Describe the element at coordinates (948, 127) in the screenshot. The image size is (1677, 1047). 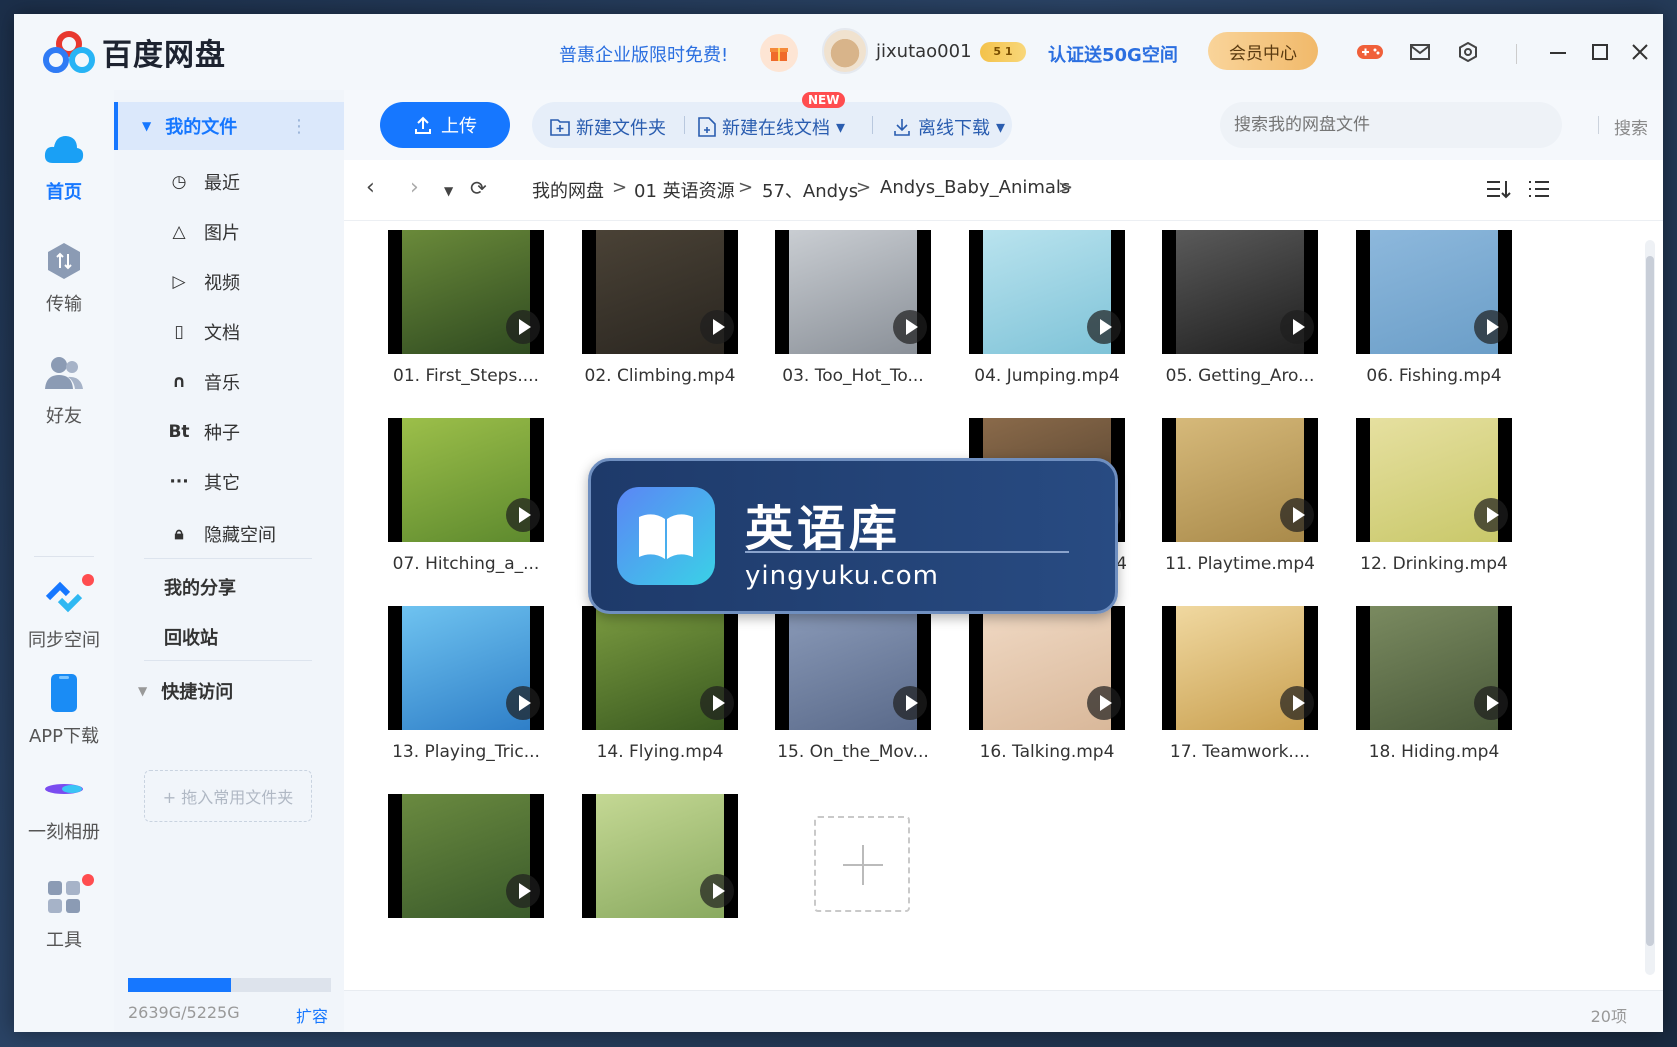
I see `offline-download-button: 离线下载 ▾` at that location.